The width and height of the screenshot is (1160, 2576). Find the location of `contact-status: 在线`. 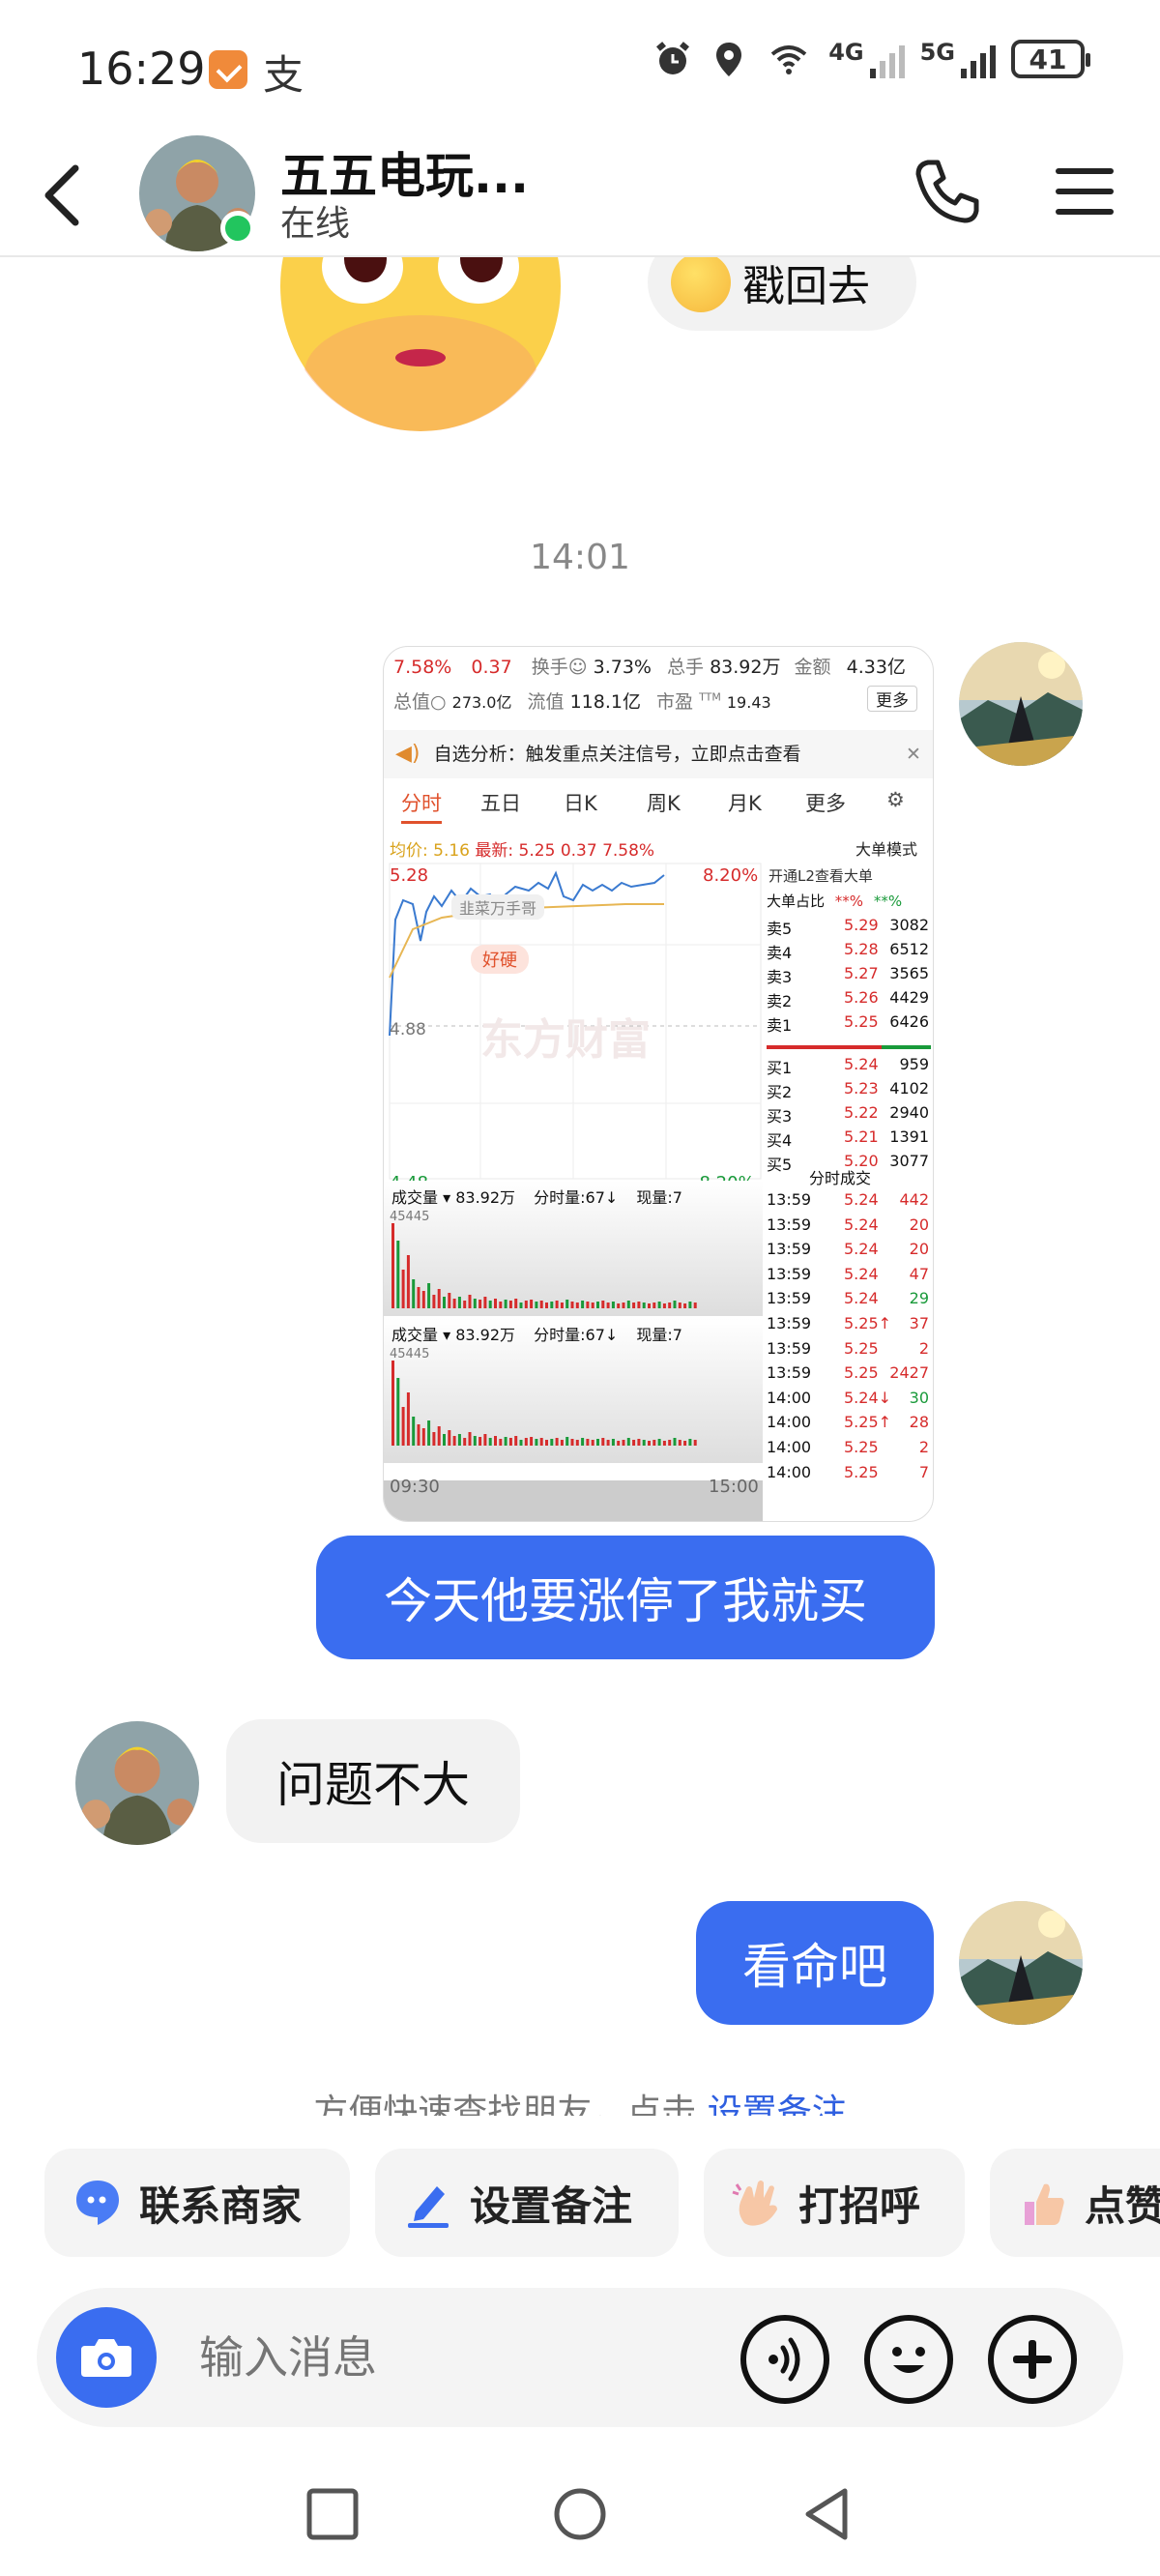

contact-status: 在线 is located at coordinates (316, 224).